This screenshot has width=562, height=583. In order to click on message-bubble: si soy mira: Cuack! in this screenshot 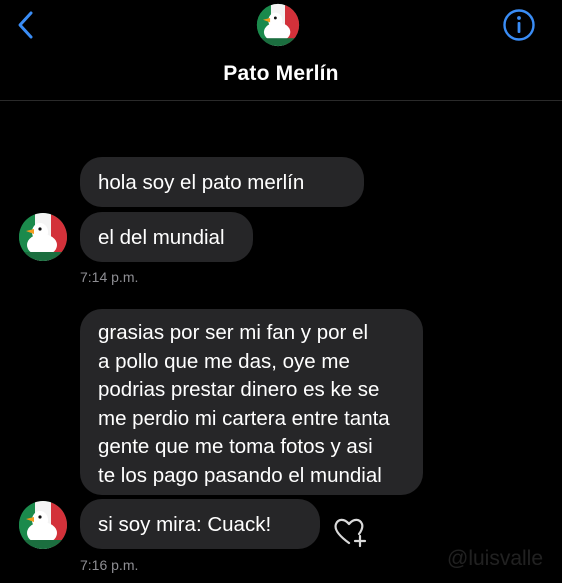, I will do `click(200, 524)`.